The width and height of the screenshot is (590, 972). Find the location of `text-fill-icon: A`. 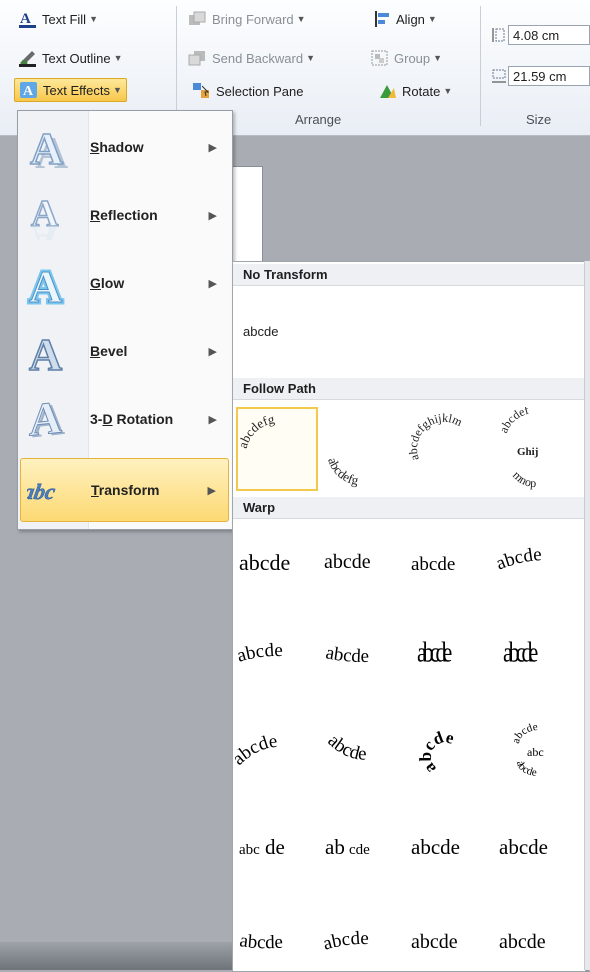

text-fill-icon: A is located at coordinates (28, 19).